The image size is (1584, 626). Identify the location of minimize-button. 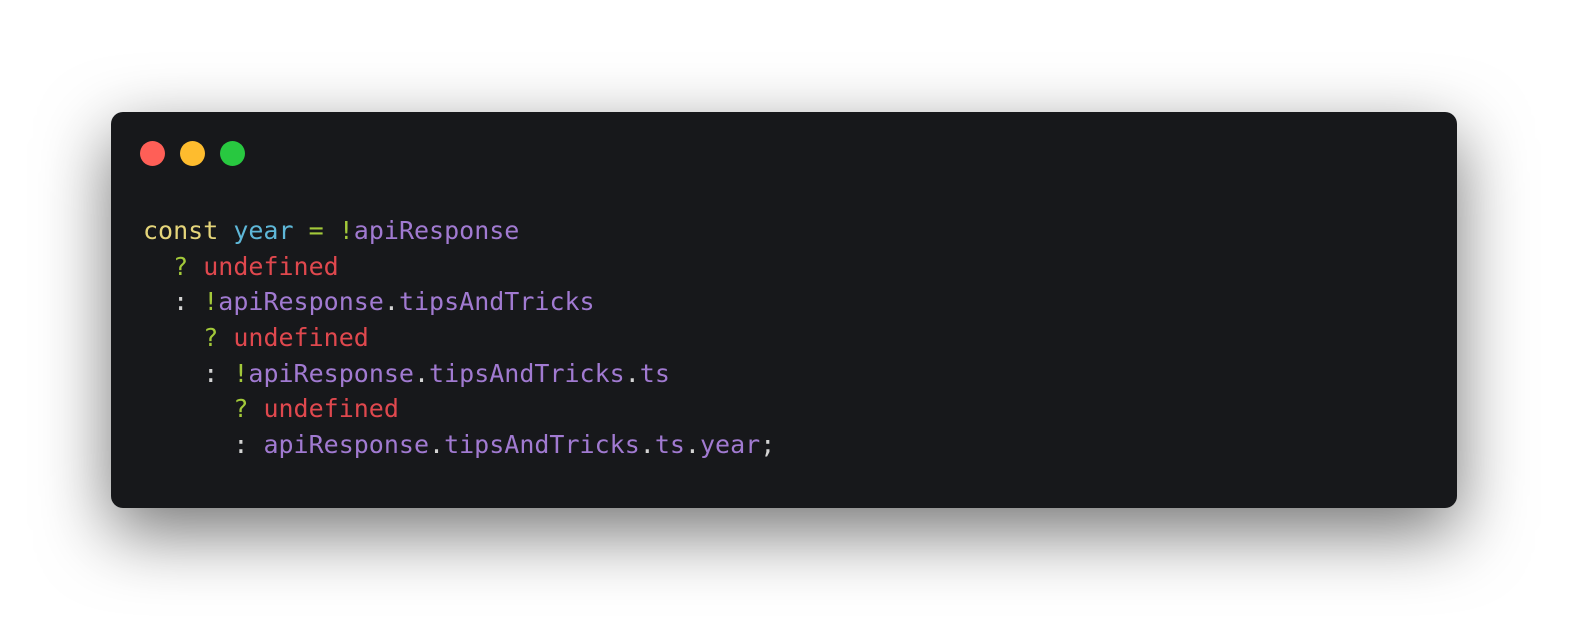
(192, 153).